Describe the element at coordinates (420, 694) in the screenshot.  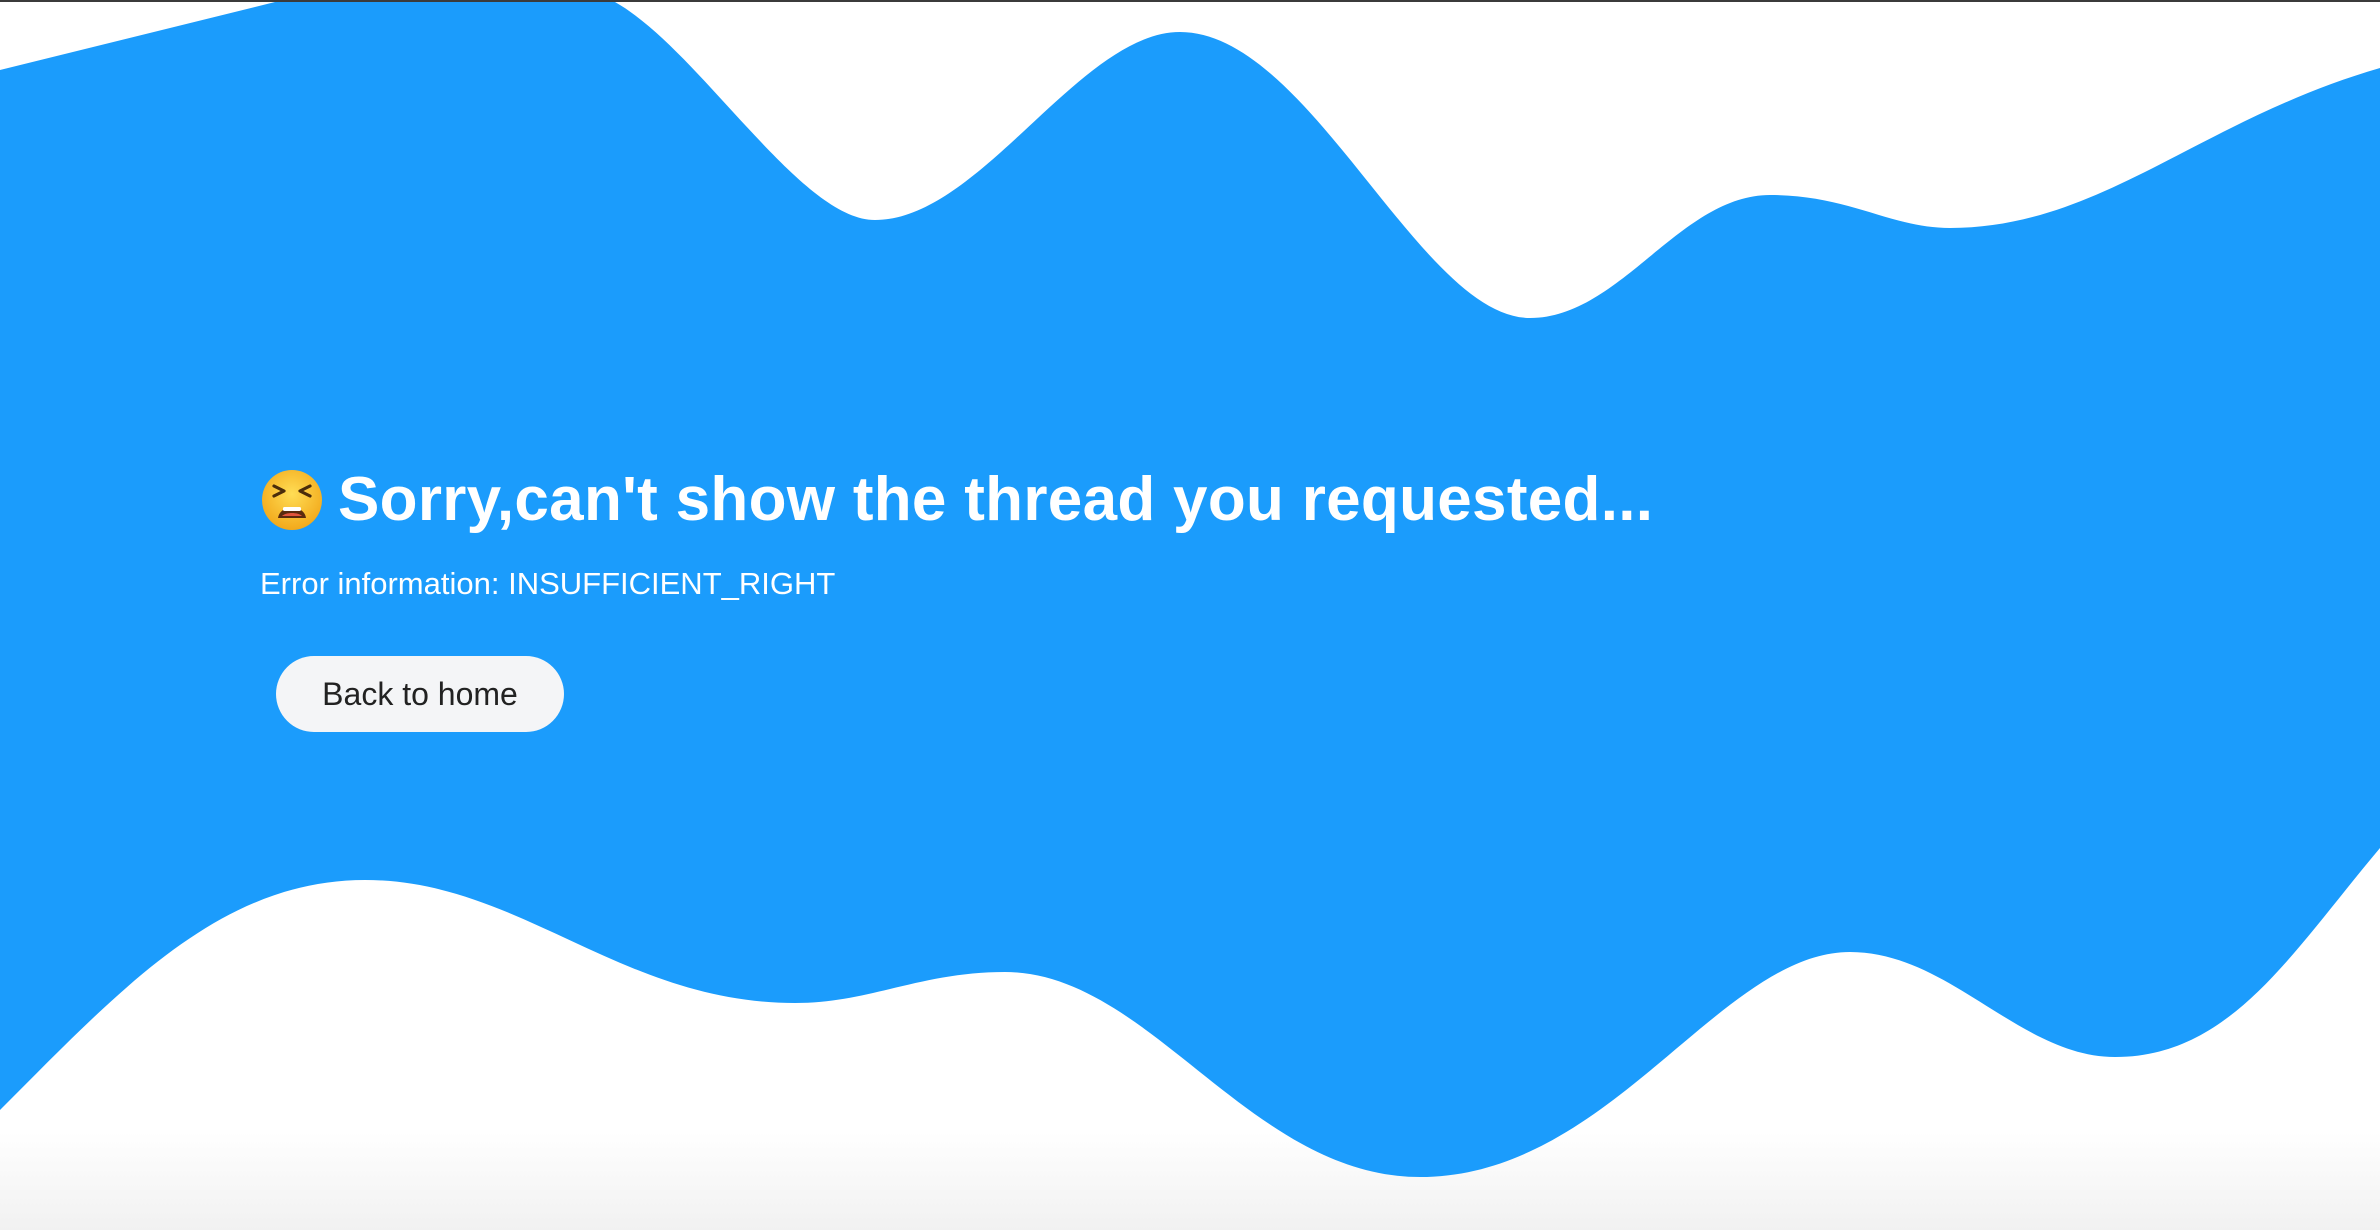
I see `back-to-home-button: Back to home` at that location.